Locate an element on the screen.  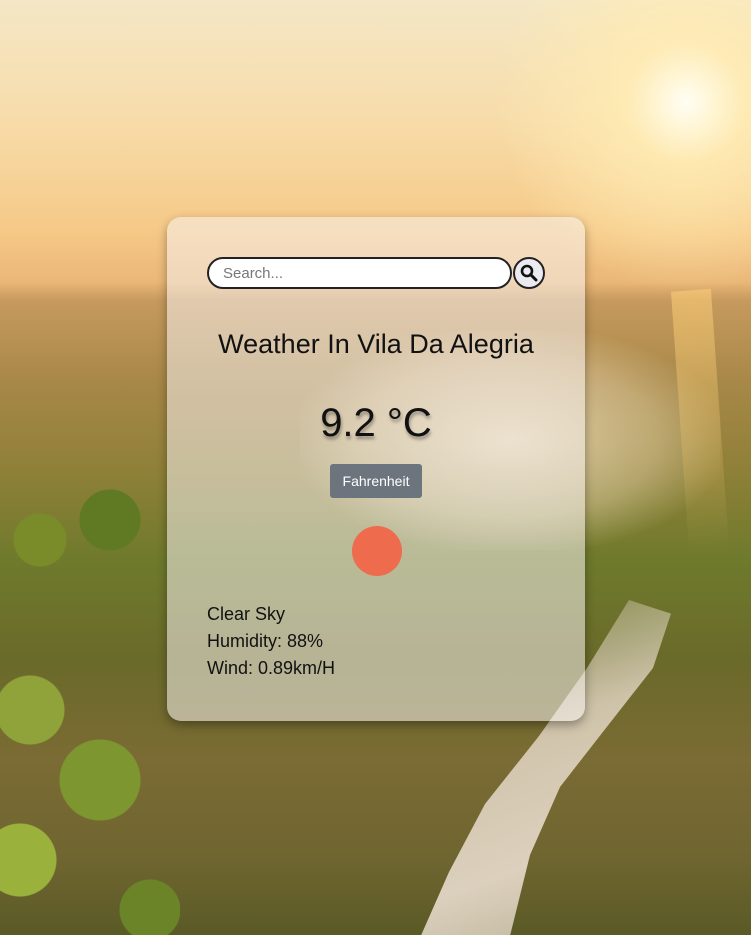
search-bar is located at coordinates (376, 273).